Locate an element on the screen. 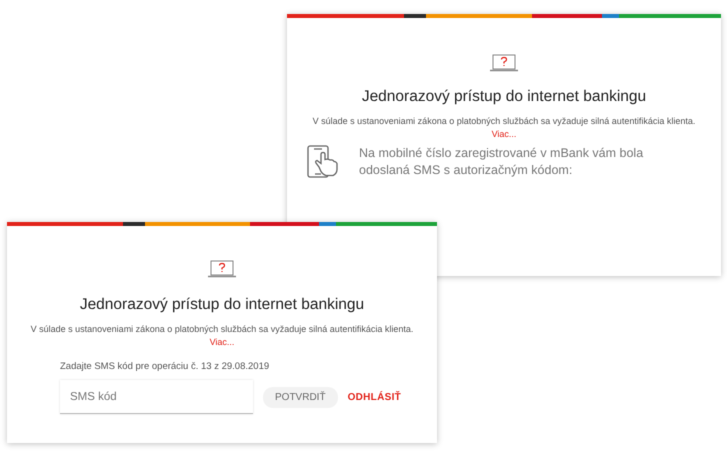 Image resolution: width=727 pixels, height=452 pixels. sms-prompt: Zadajte SMS kód pre operáciu č. 13 z 29.08.2019 is located at coordinates (165, 366).